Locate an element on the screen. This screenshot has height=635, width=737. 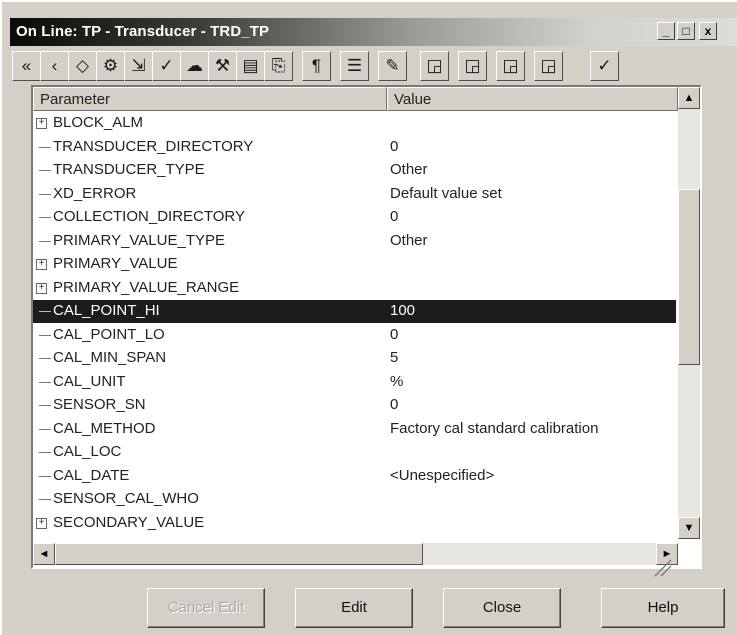
wrench-icon: ⚒ is located at coordinates (222, 66).